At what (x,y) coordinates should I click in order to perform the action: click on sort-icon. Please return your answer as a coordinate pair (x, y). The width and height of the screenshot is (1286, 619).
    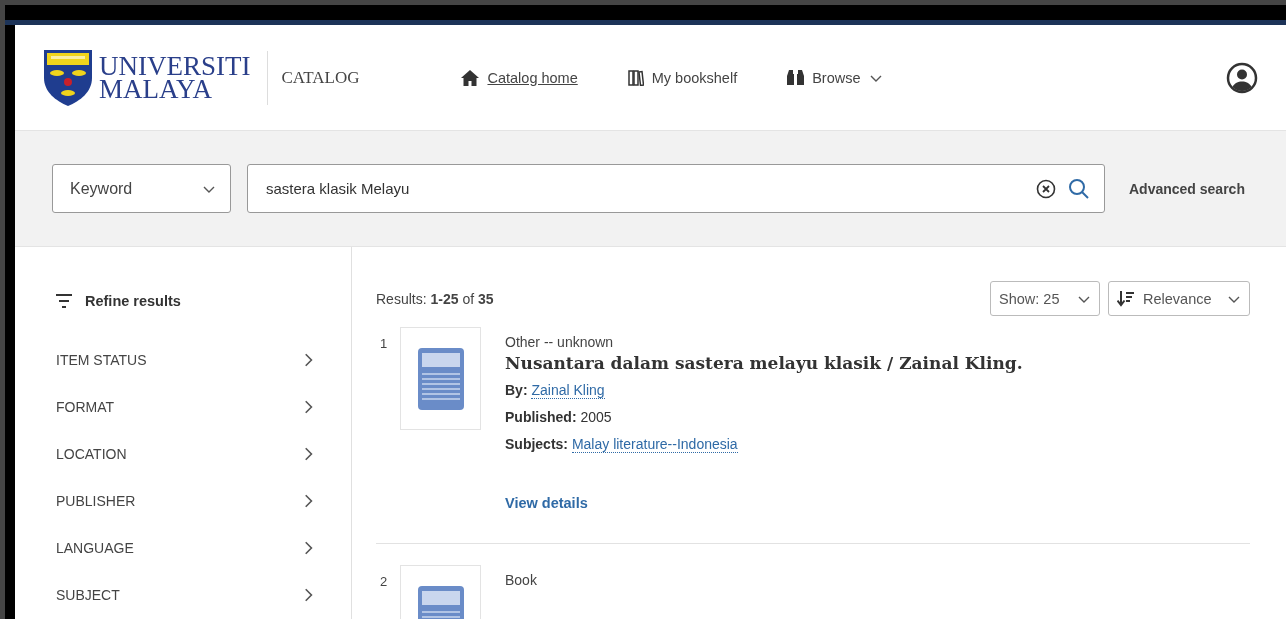
    Looking at the image, I should click on (1126, 298).